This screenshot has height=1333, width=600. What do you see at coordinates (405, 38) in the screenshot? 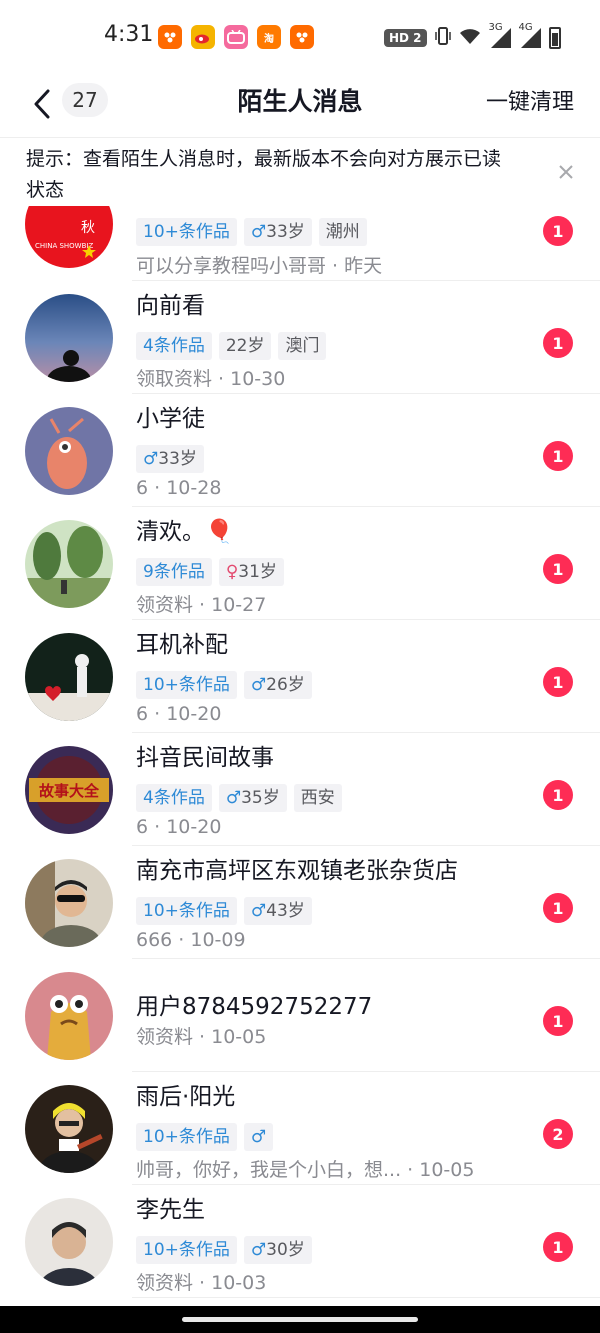
I see `hd-badge: HD 2` at bounding box center [405, 38].